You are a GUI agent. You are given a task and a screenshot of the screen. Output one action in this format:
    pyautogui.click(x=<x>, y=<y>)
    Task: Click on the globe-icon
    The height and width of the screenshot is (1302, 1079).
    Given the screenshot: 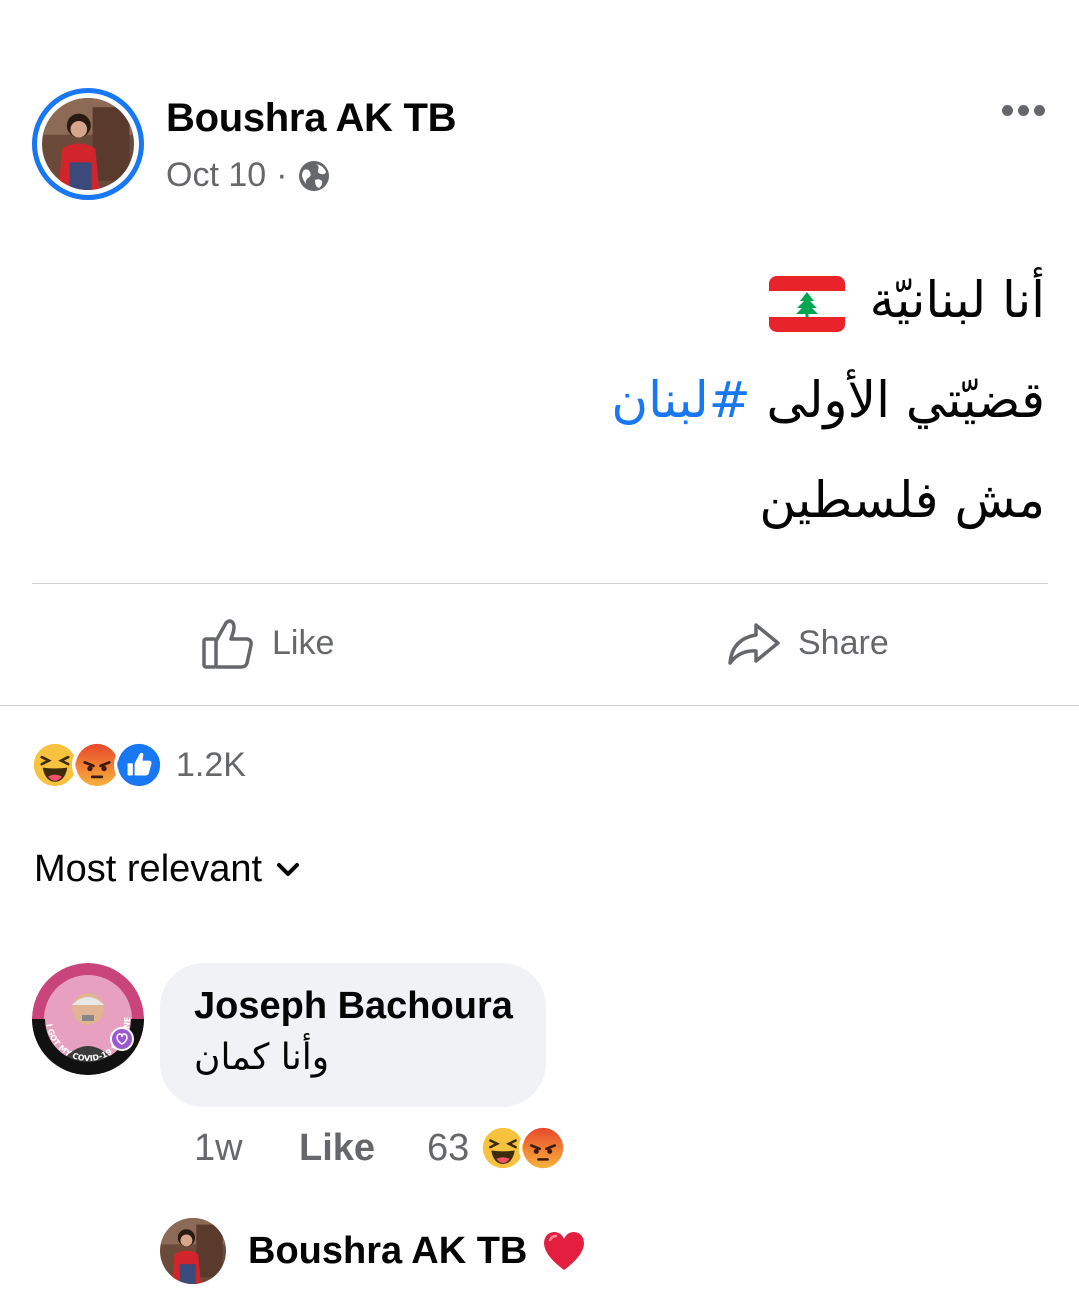 What is the action you would take?
    pyautogui.click(x=313, y=175)
    